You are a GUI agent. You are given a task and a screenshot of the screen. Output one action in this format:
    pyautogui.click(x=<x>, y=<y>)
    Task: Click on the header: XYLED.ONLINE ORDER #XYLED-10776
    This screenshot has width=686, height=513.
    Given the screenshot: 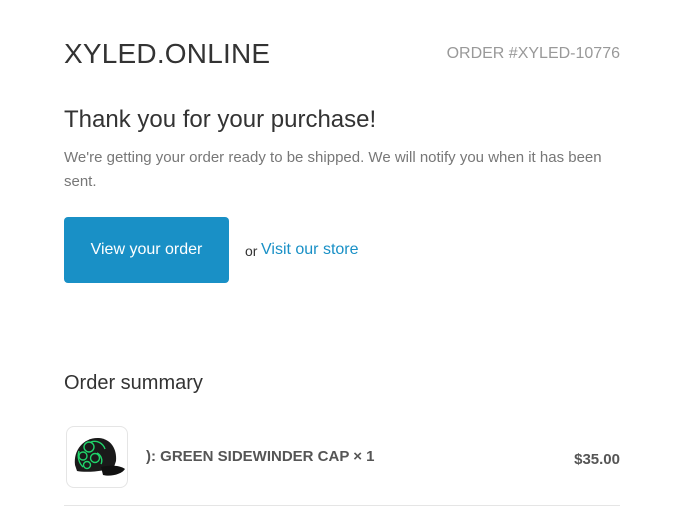 What is the action you would take?
    pyautogui.click(x=342, y=54)
    